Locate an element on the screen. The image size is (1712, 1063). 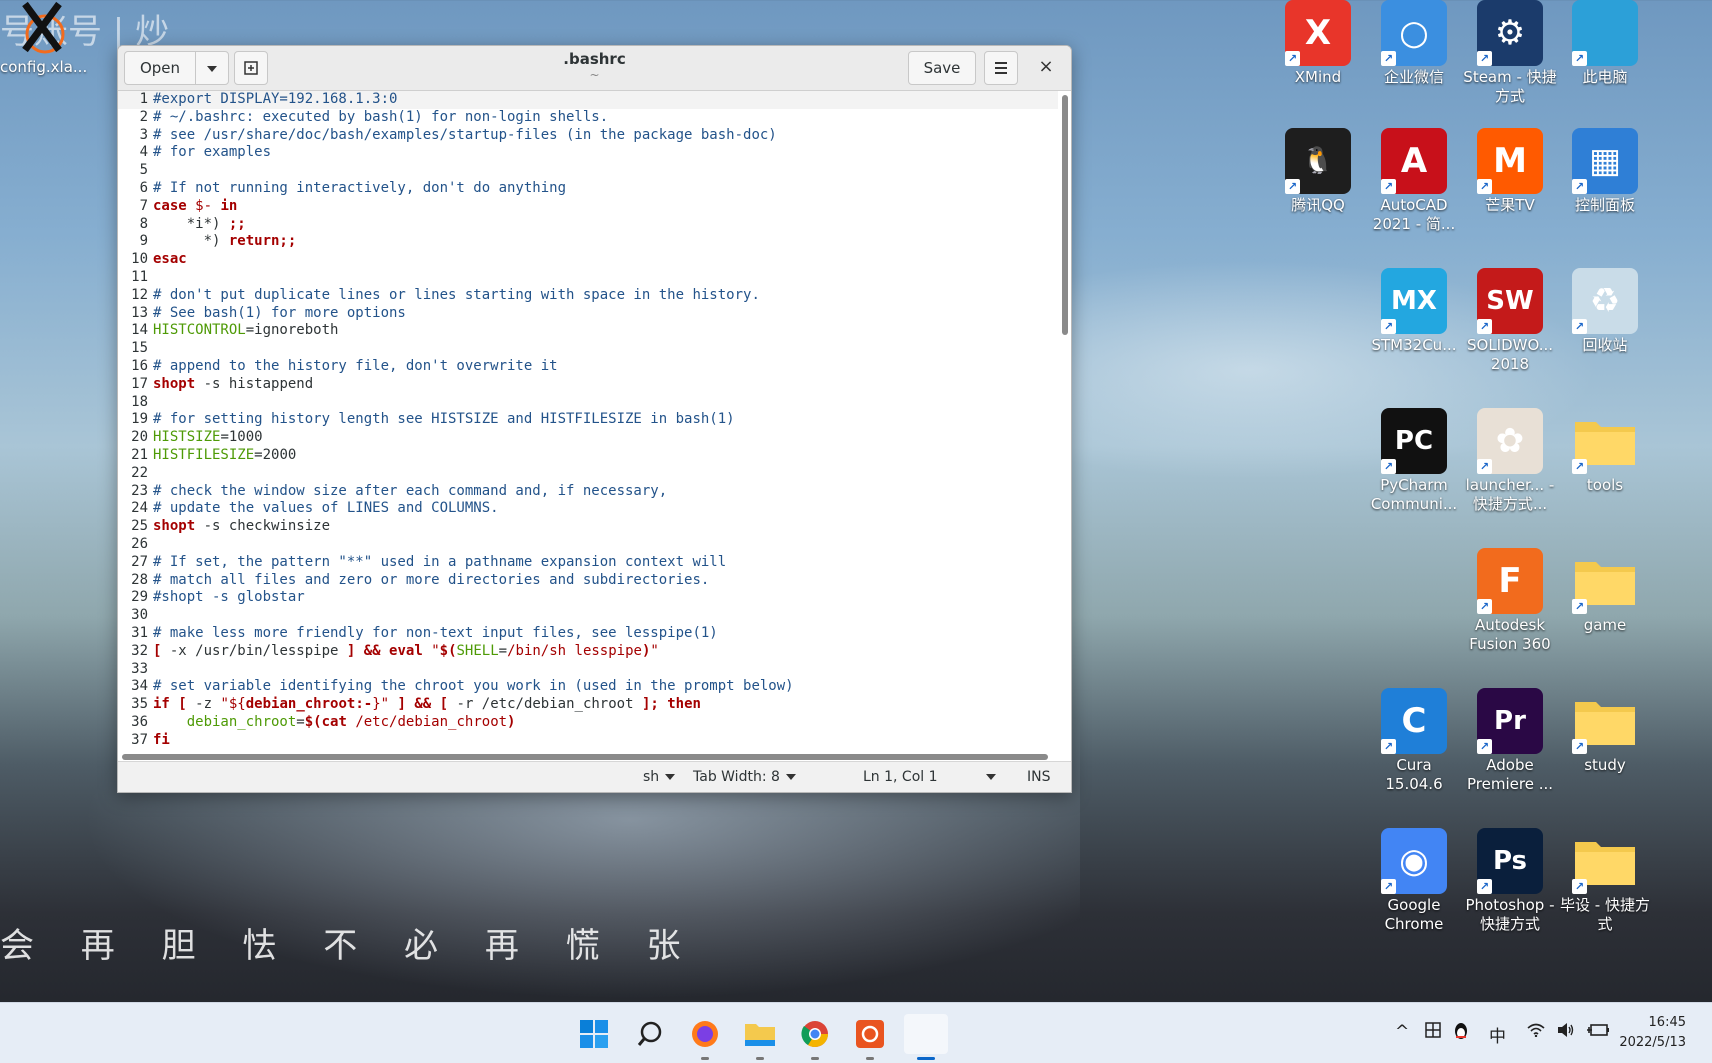
line-number: 11 is located at coordinates (139, 276).